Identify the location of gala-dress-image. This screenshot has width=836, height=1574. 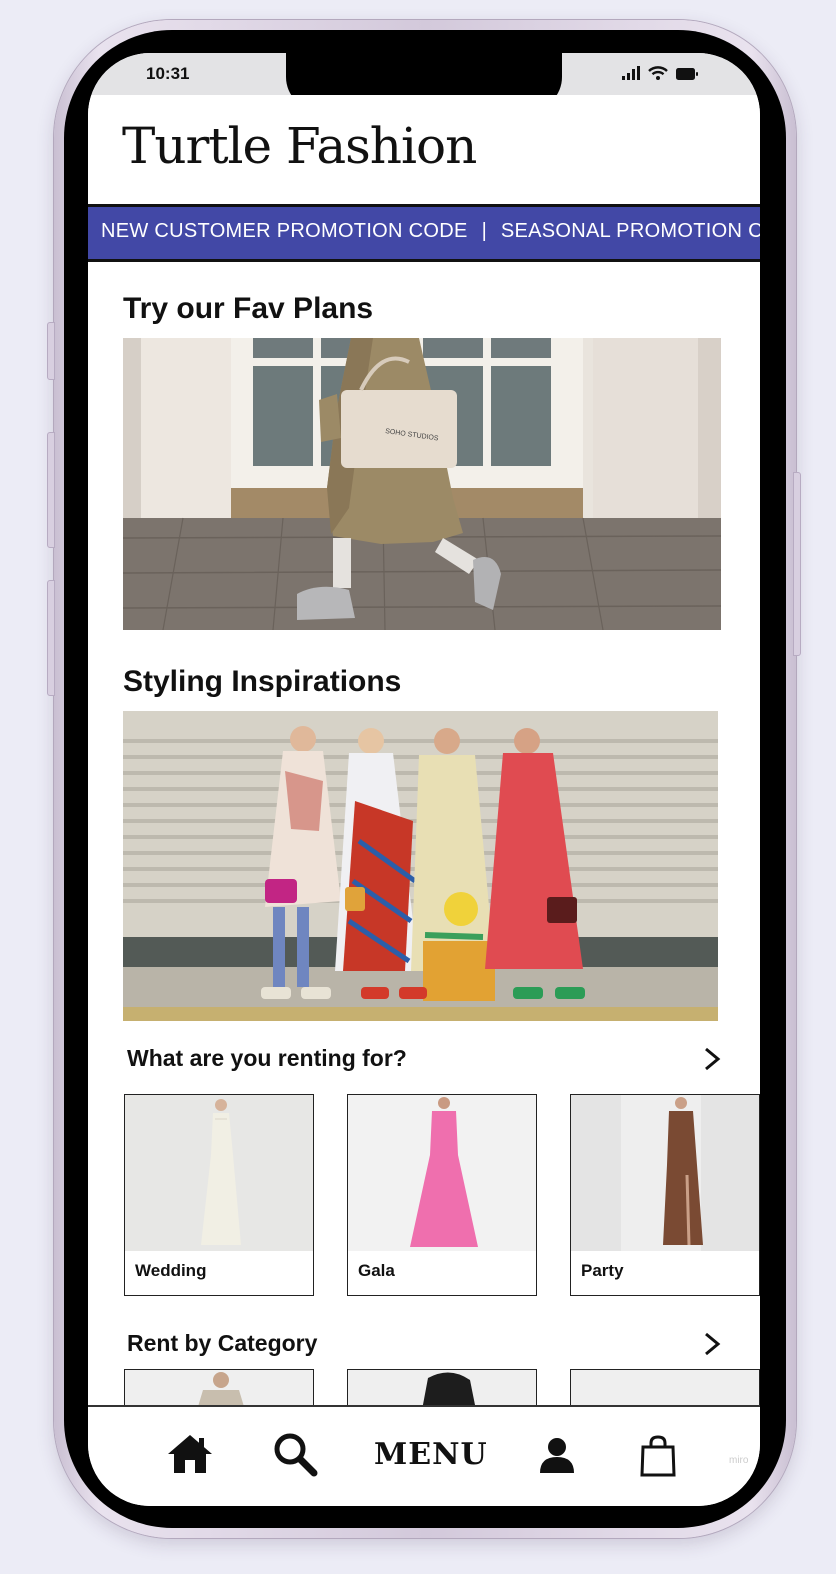
(442, 1173).